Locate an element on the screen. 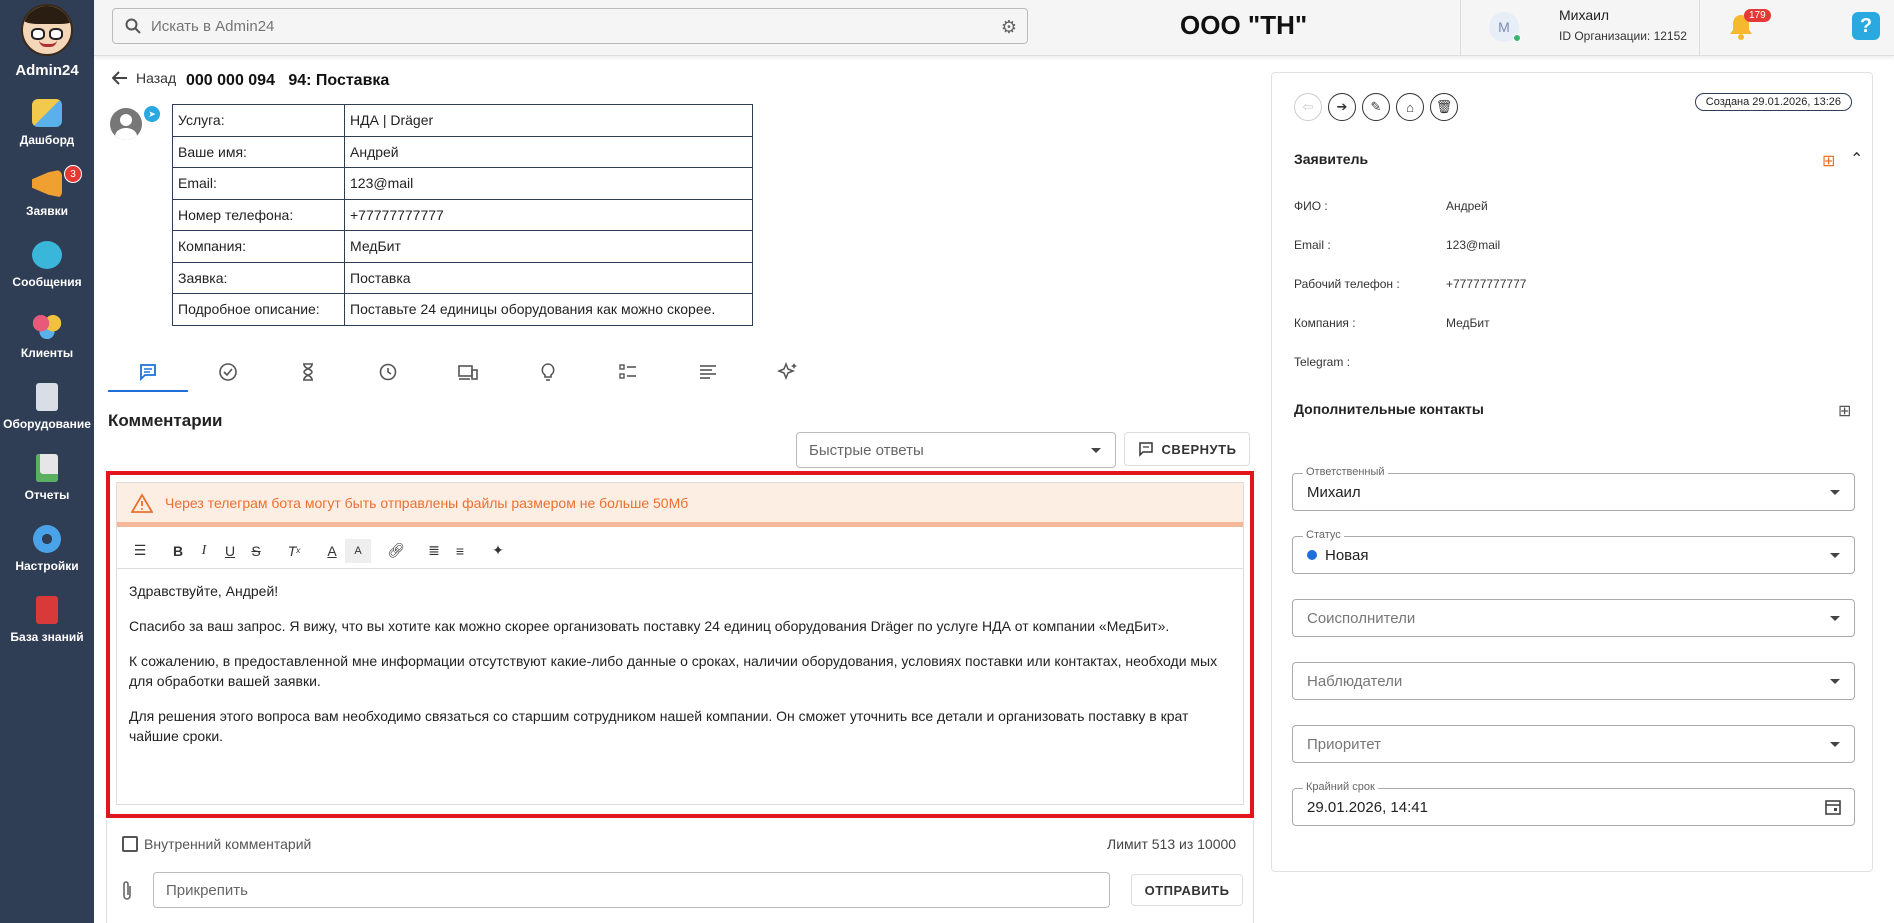  sidebar-item-clients: Клиенты is located at coordinates (47, 335).